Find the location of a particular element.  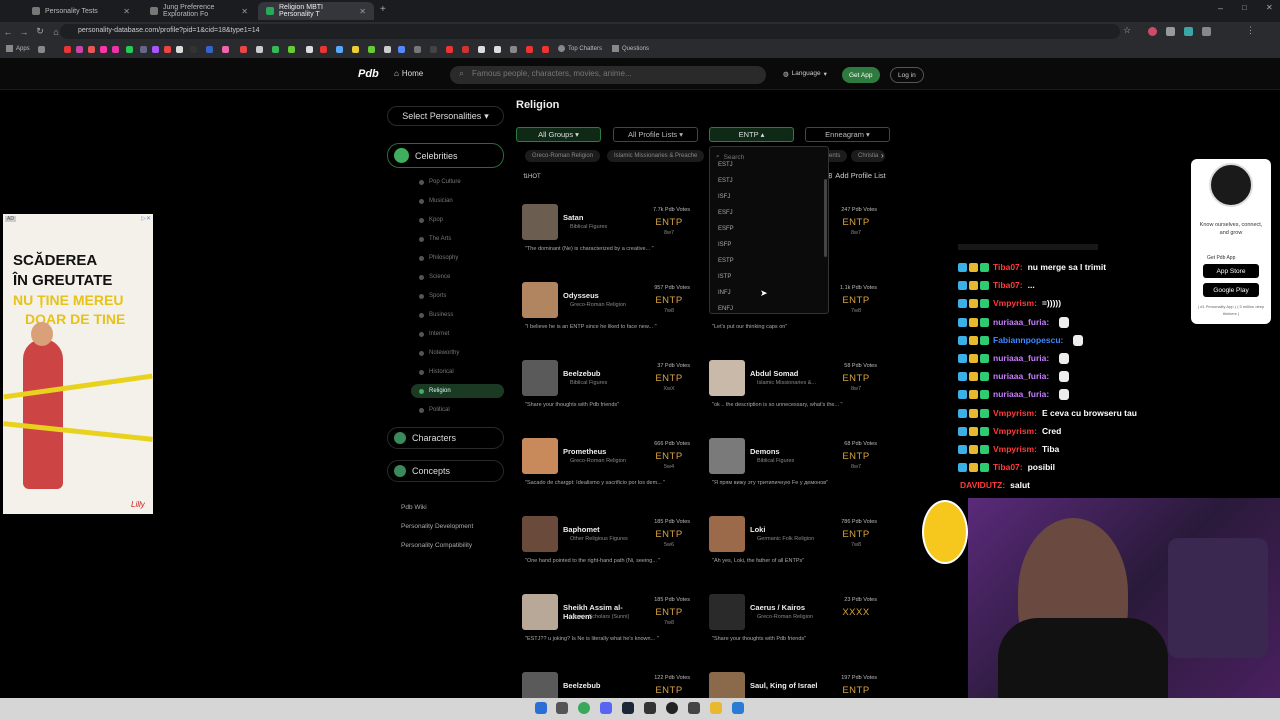

enneagram-dropdown: Enneagram ▾ is located at coordinates (847, 134).